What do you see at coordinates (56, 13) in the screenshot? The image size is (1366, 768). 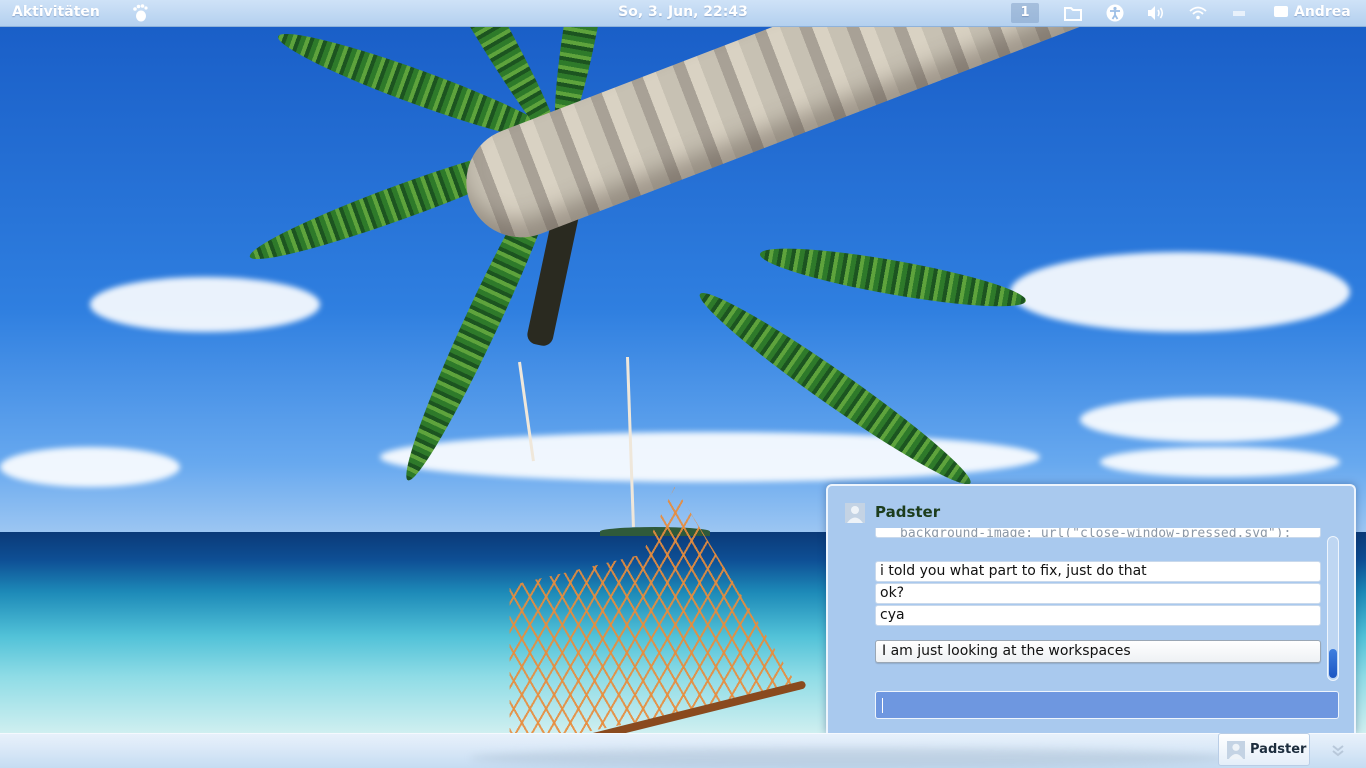 I see `activities-button: Aktivitäten` at bounding box center [56, 13].